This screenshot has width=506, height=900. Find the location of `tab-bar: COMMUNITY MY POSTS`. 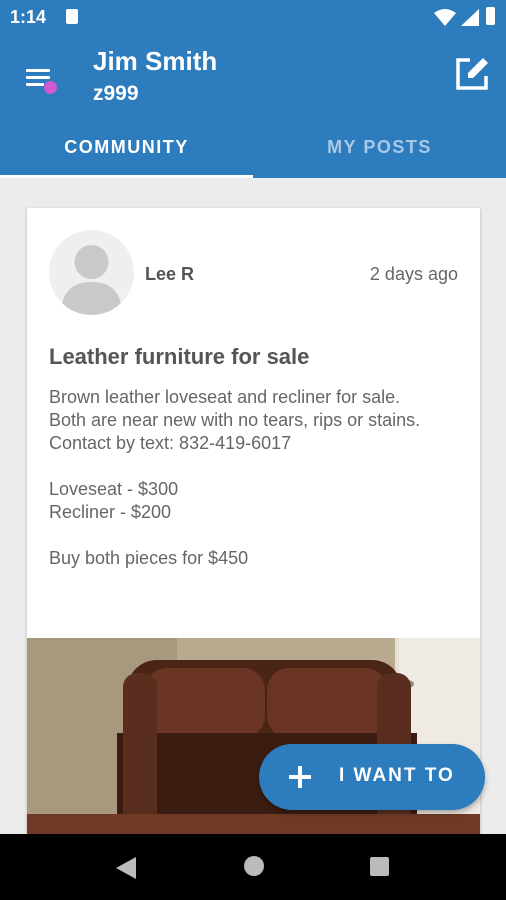

tab-bar: COMMUNITY MY POSTS is located at coordinates (253, 151).